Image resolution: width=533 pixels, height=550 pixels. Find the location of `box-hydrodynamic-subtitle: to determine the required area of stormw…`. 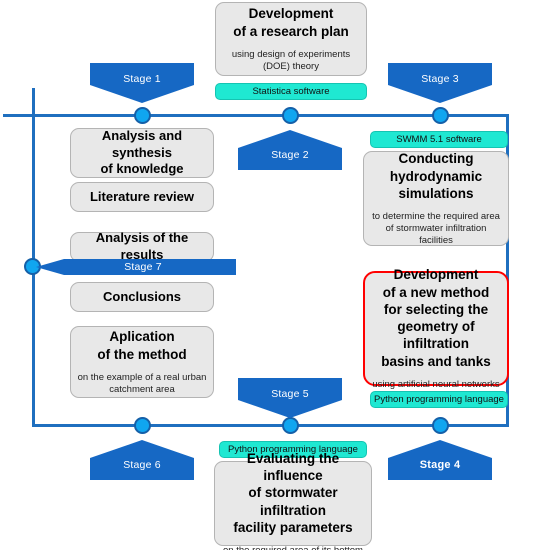

box-hydrodynamic-subtitle: to determine the required area of stormw… is located at coordinates (436, 228).